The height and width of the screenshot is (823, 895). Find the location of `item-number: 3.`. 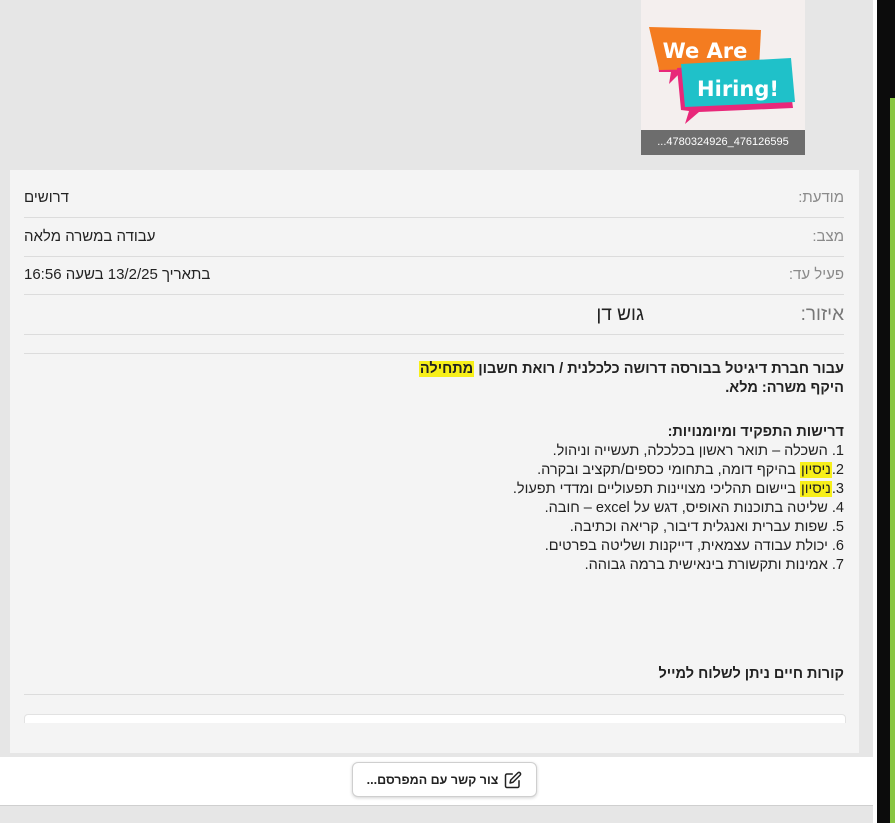

item-number: 3. is located at coordinates (837, 489).